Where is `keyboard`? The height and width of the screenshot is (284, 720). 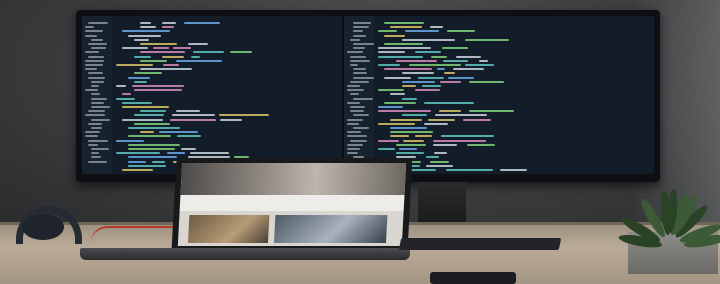 keyboard is located at coordinates (480, 244).